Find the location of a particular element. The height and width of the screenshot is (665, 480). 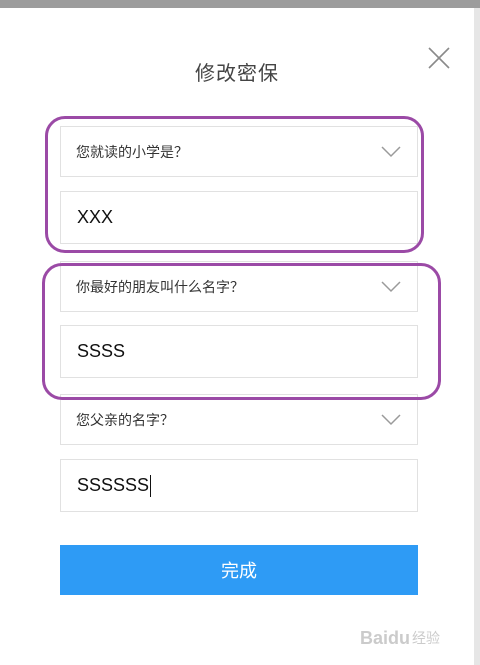

question-2-label: 你最好的朋友叫什么名字？ is located at coordinates (160, 287).